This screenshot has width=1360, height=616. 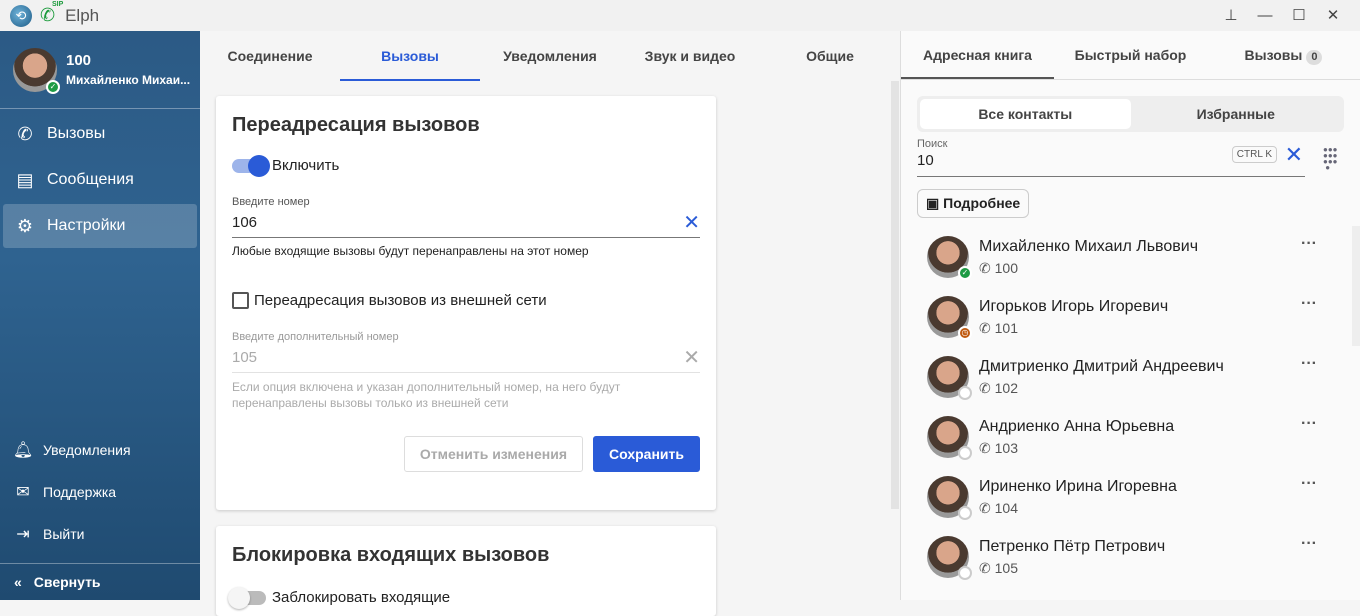 What do you see at coordinates (1130, 55) in the screenshot?
I see `tab-speed-dial: Быстрый набор` at bounding box center [1130, 55].